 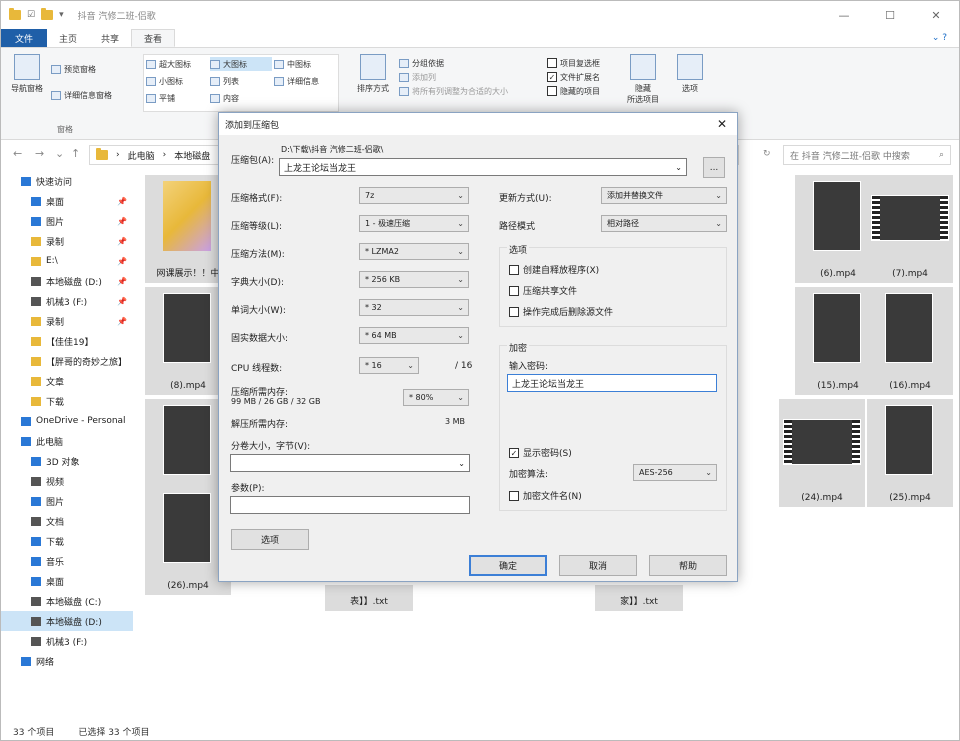 What do you see at coordinates (47, 14) in the screenshot?
I see `new-folder-icon` at bounding box center [47, 14].